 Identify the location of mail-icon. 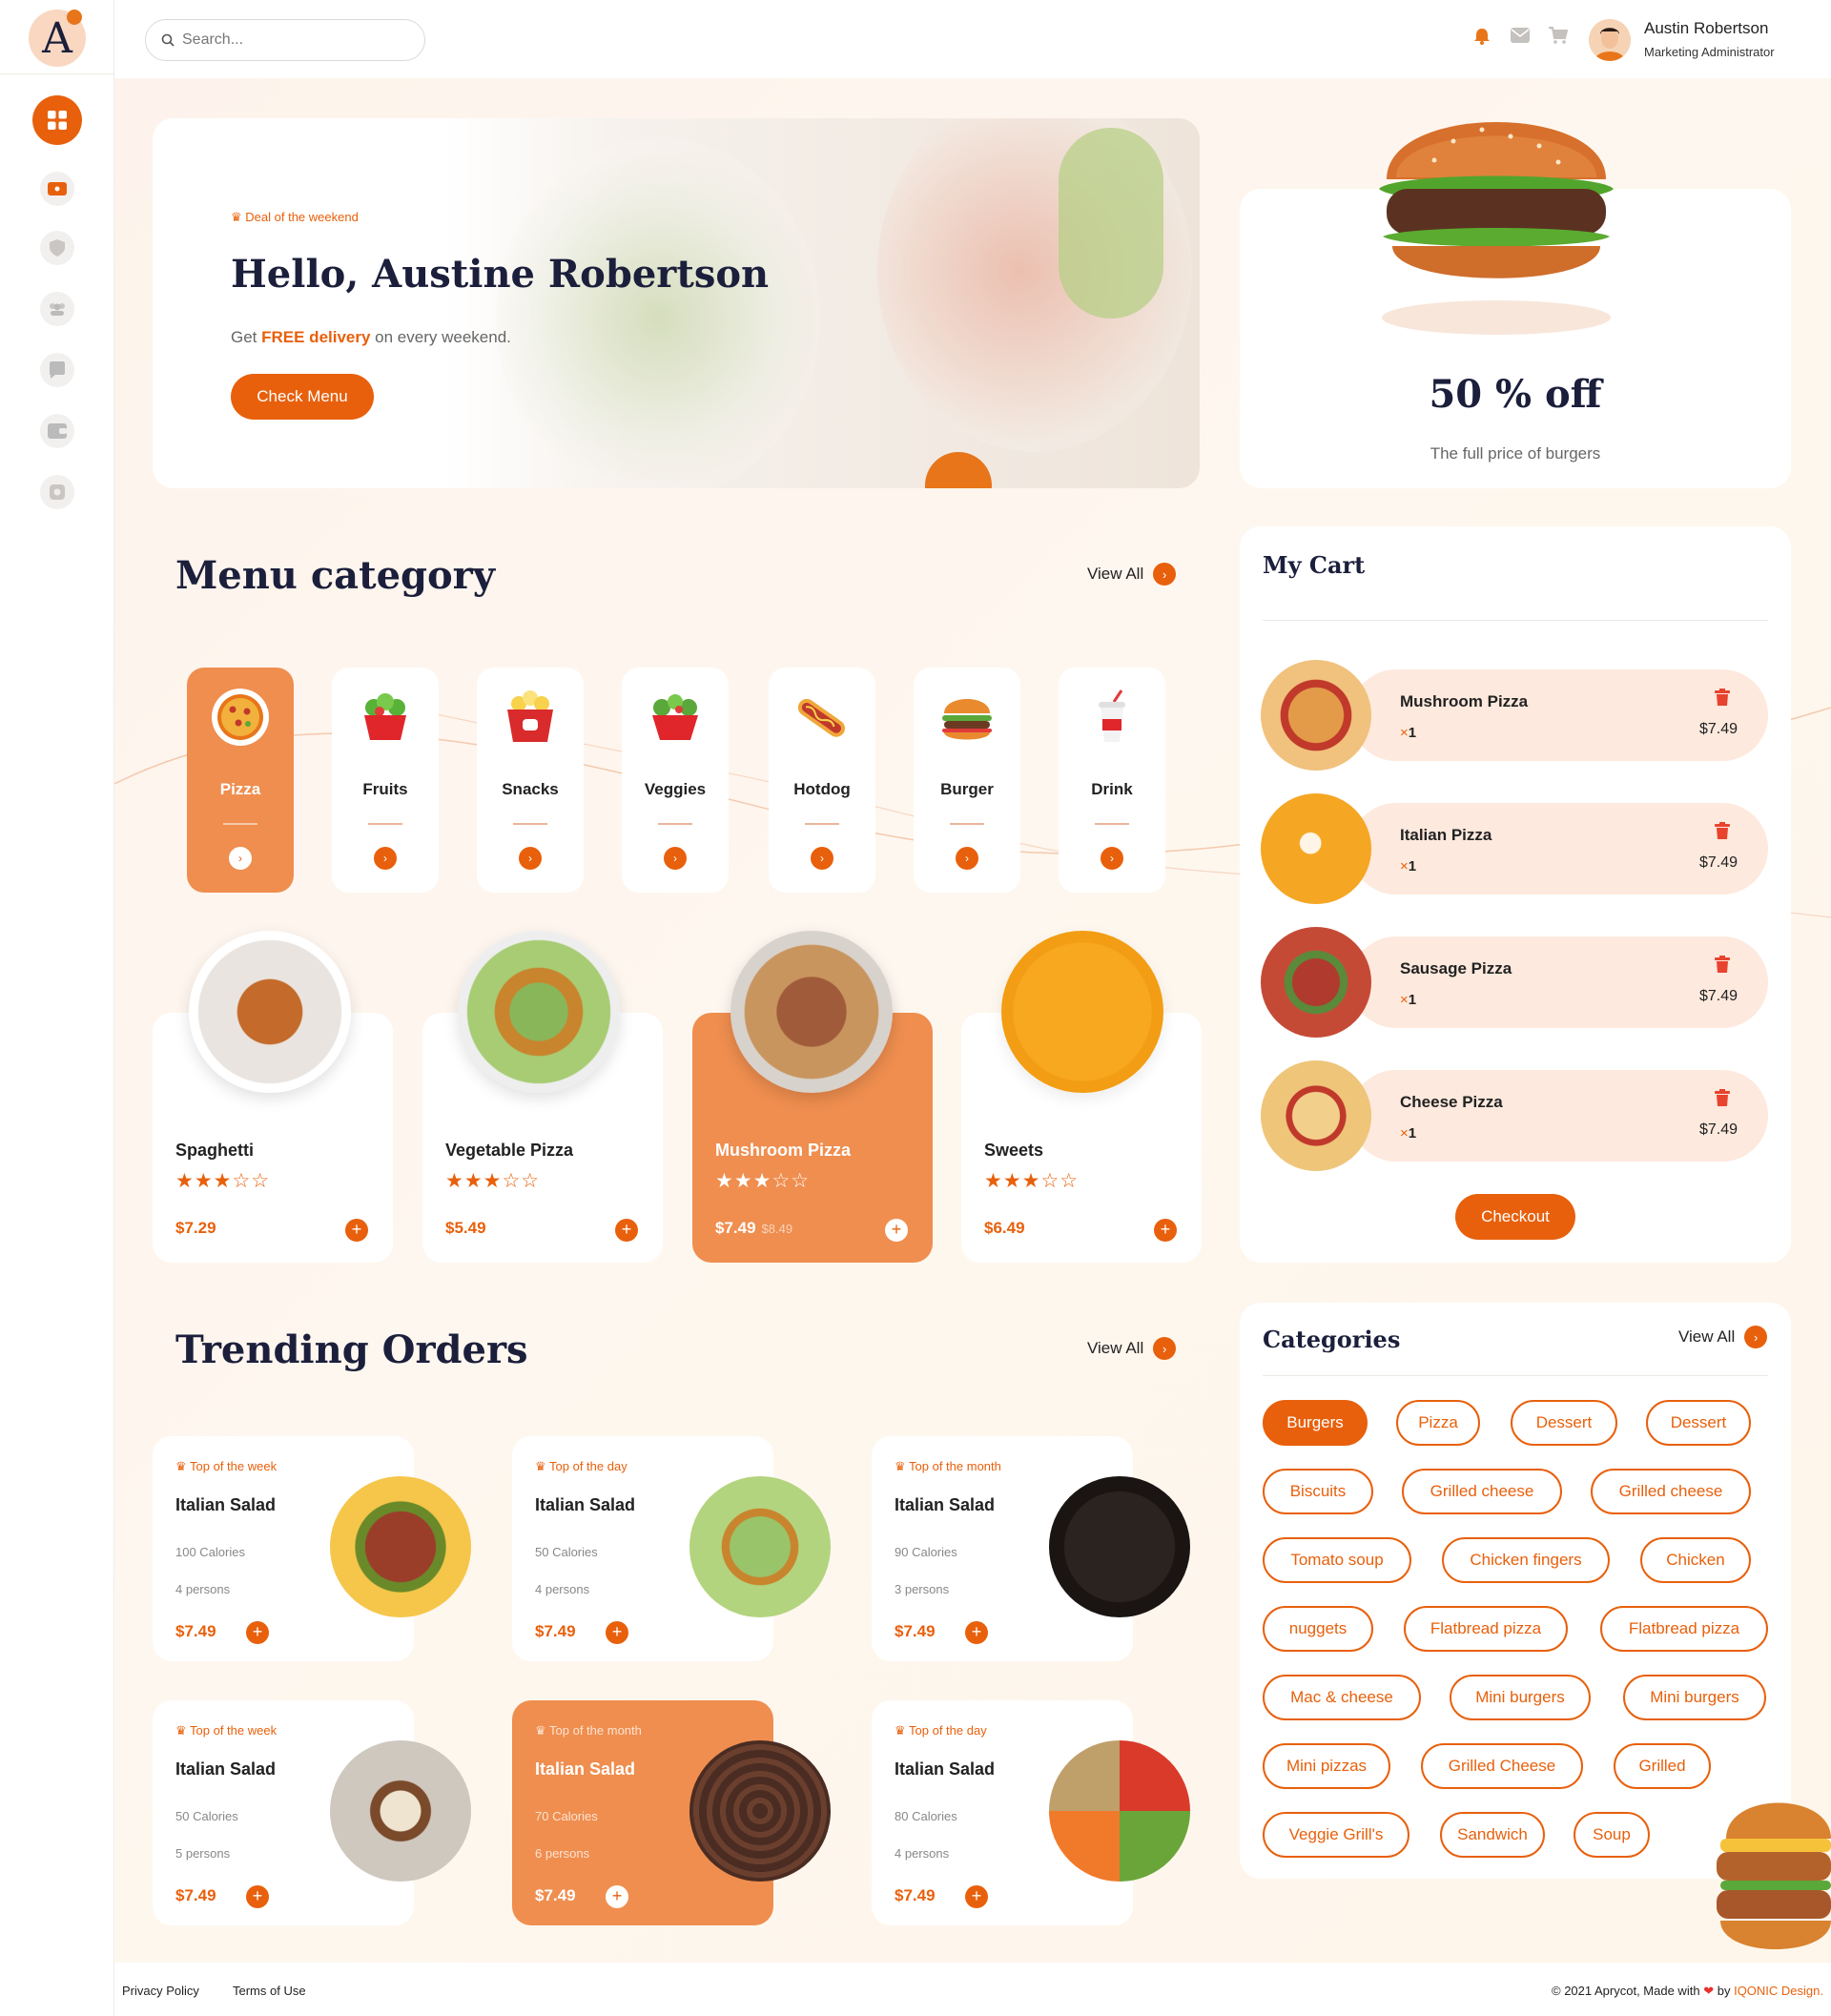
(1520, 38).